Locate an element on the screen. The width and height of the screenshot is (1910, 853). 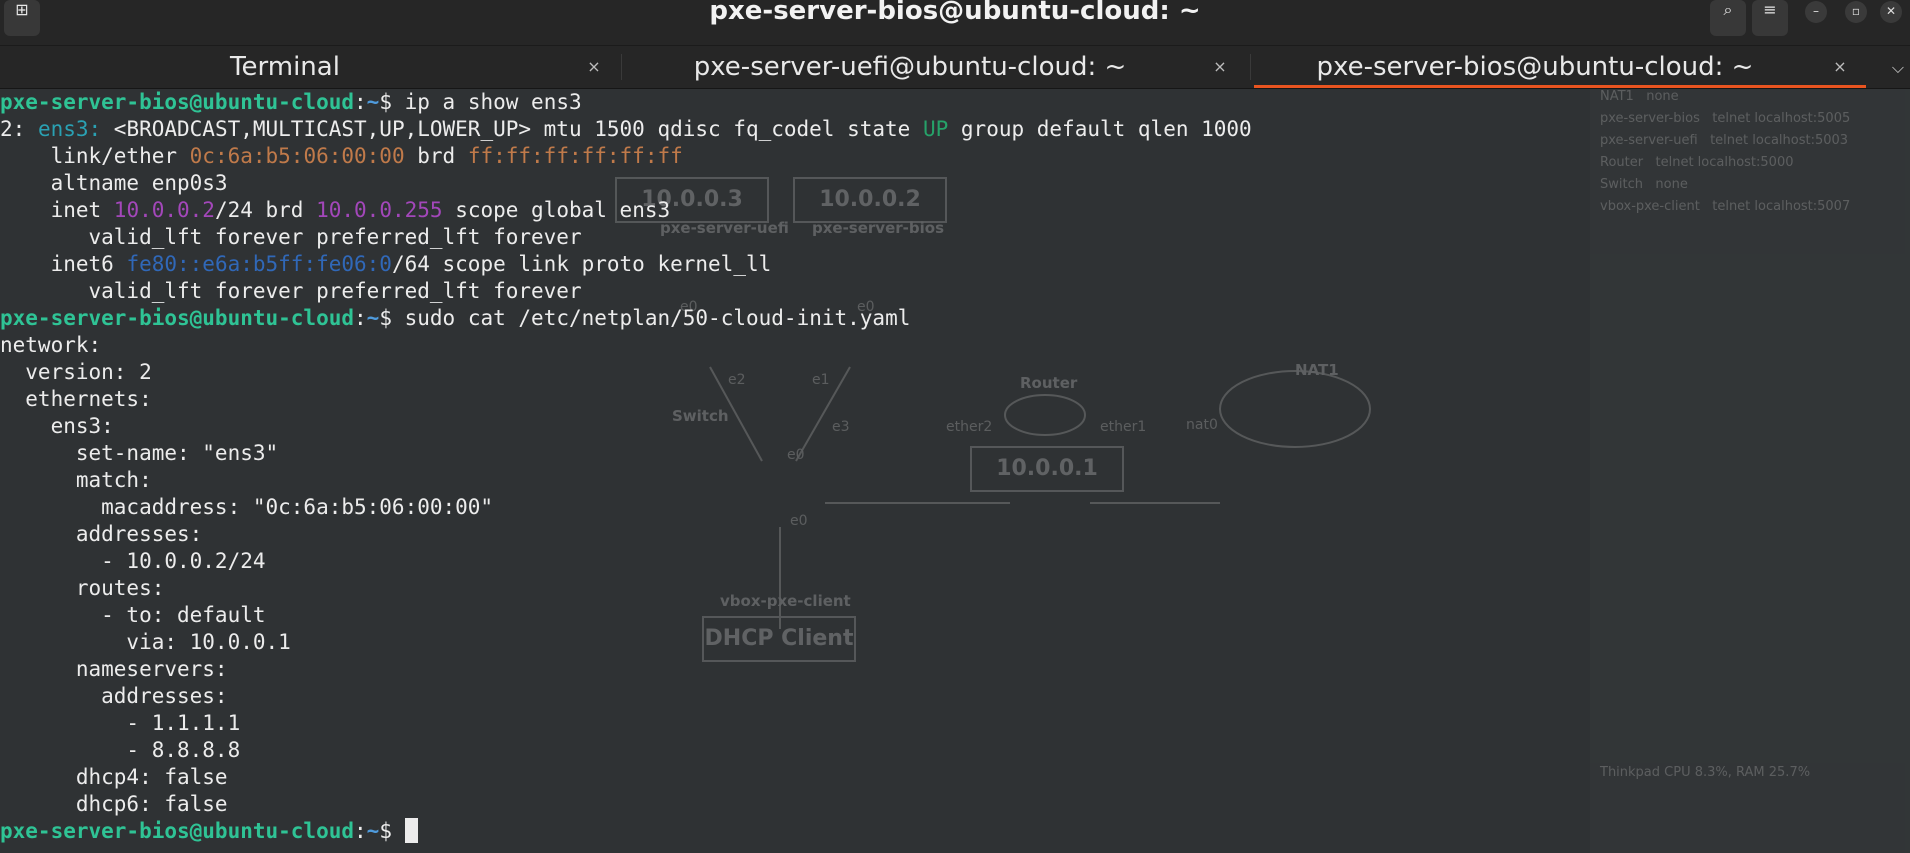
yaml-line: routes: is located at coordinates (82, 588).